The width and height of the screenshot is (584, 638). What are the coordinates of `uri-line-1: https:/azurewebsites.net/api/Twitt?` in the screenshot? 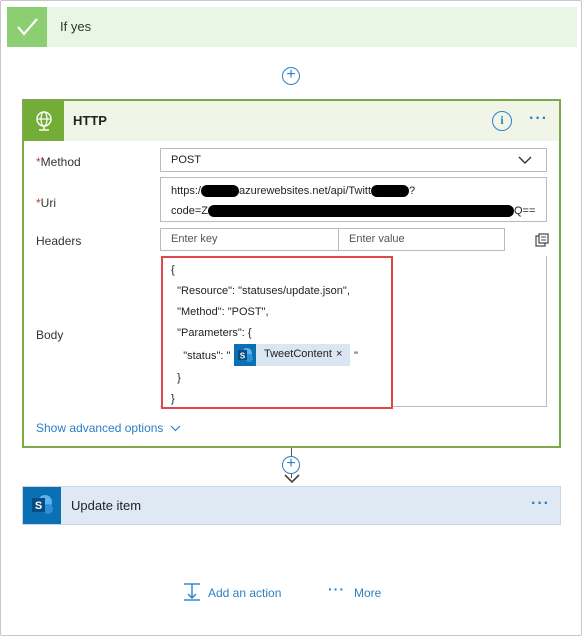 It's located at (293, 191).